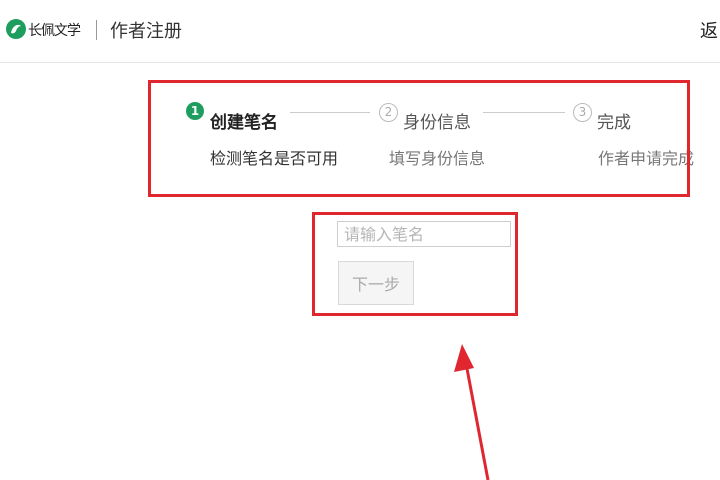  I want to click on form-highlight-box, so click(415, 264).